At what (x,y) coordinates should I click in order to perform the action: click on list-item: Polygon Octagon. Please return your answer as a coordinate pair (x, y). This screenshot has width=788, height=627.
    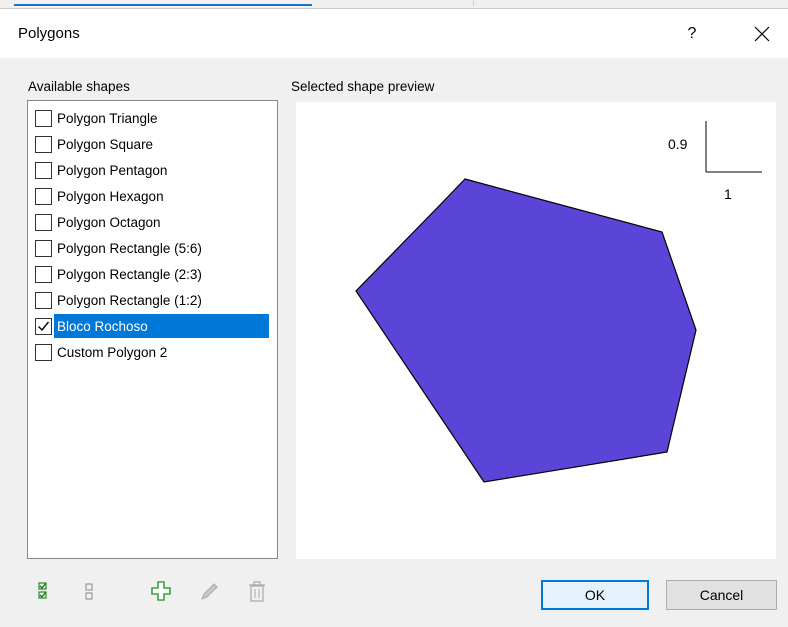
    Looking at the image, I should click on (152, 222).